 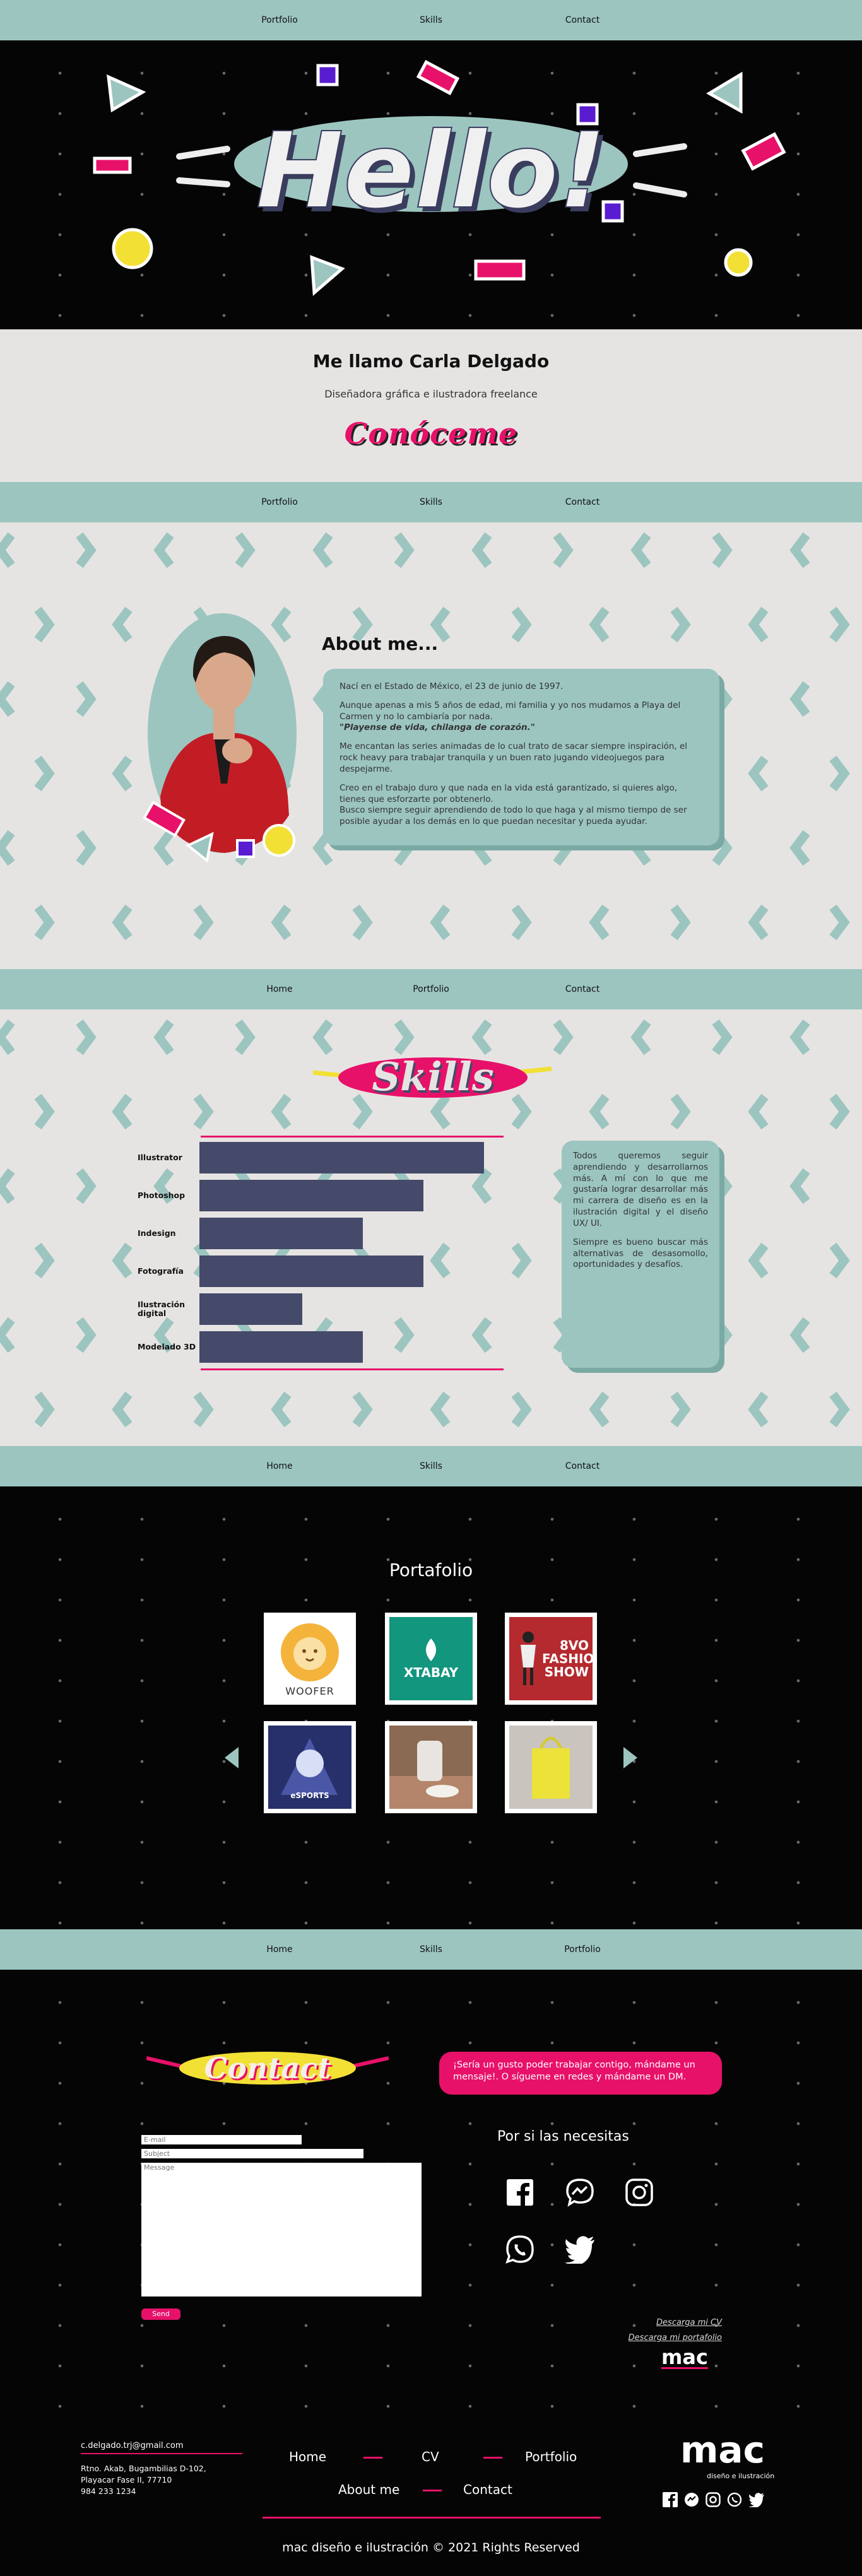 What do you see at coordinates (630, 1758) in the screenshot?
I see `carousel-next-arrow-icon` at bounding box center [630, 1758].